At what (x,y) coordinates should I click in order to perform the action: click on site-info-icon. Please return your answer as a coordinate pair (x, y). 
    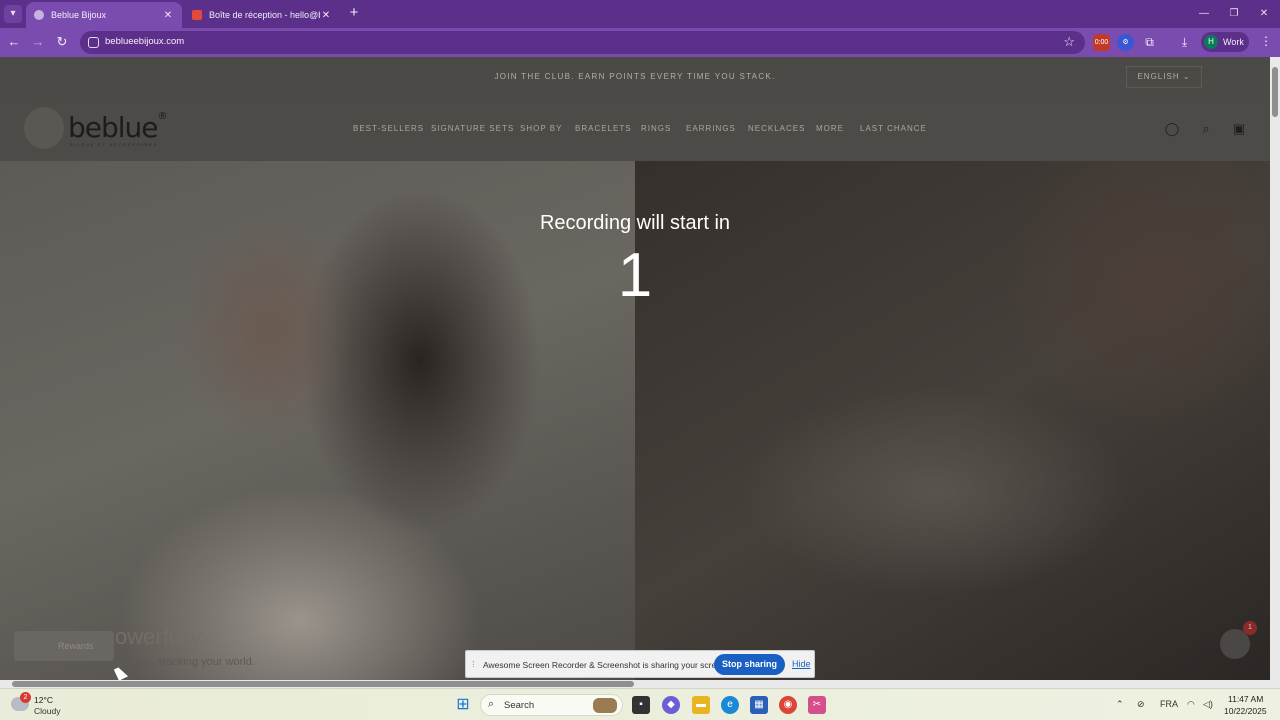
    Looking at the image, I should click on (93, 42).